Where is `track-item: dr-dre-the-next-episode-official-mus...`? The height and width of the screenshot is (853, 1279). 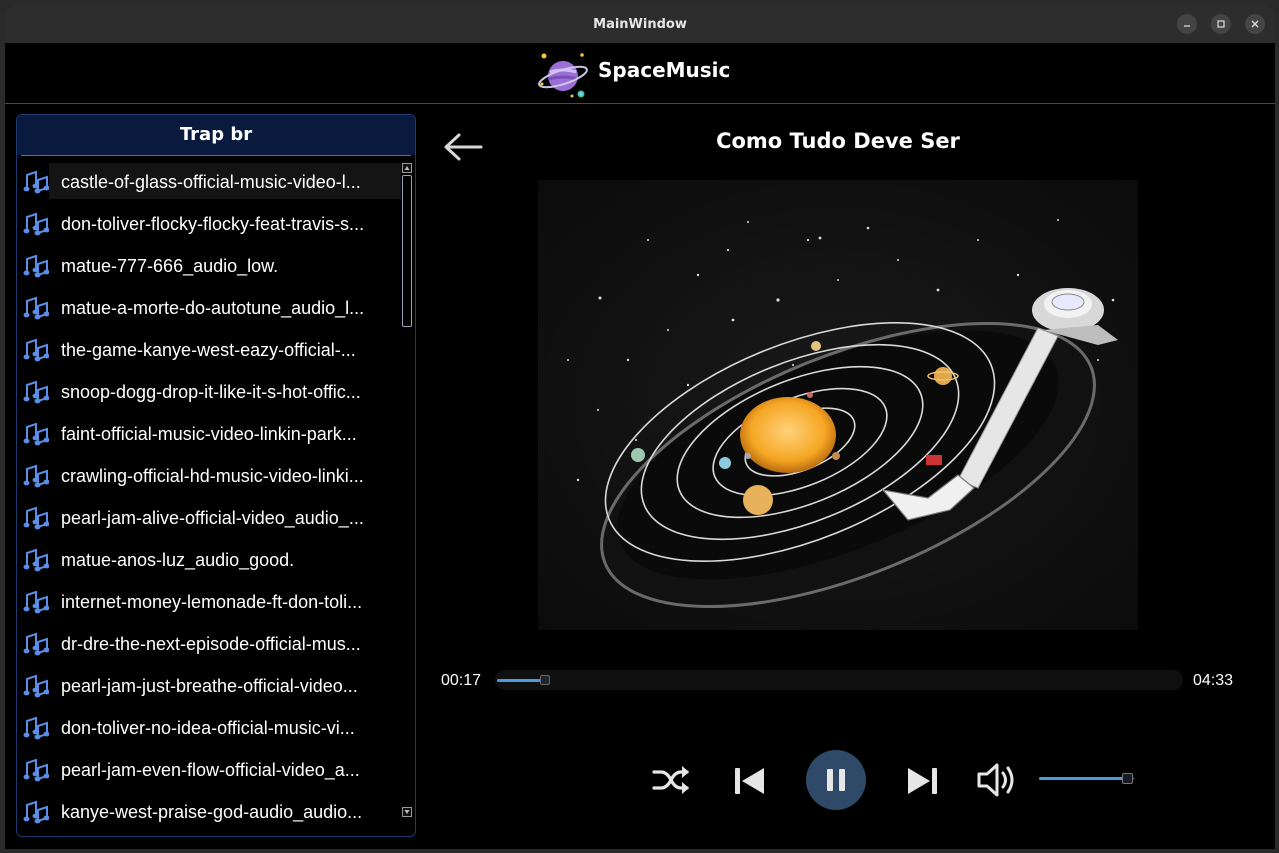 track-item: dr-dre-the-next-episode-official-mus... is located at coordinates (209, 644).